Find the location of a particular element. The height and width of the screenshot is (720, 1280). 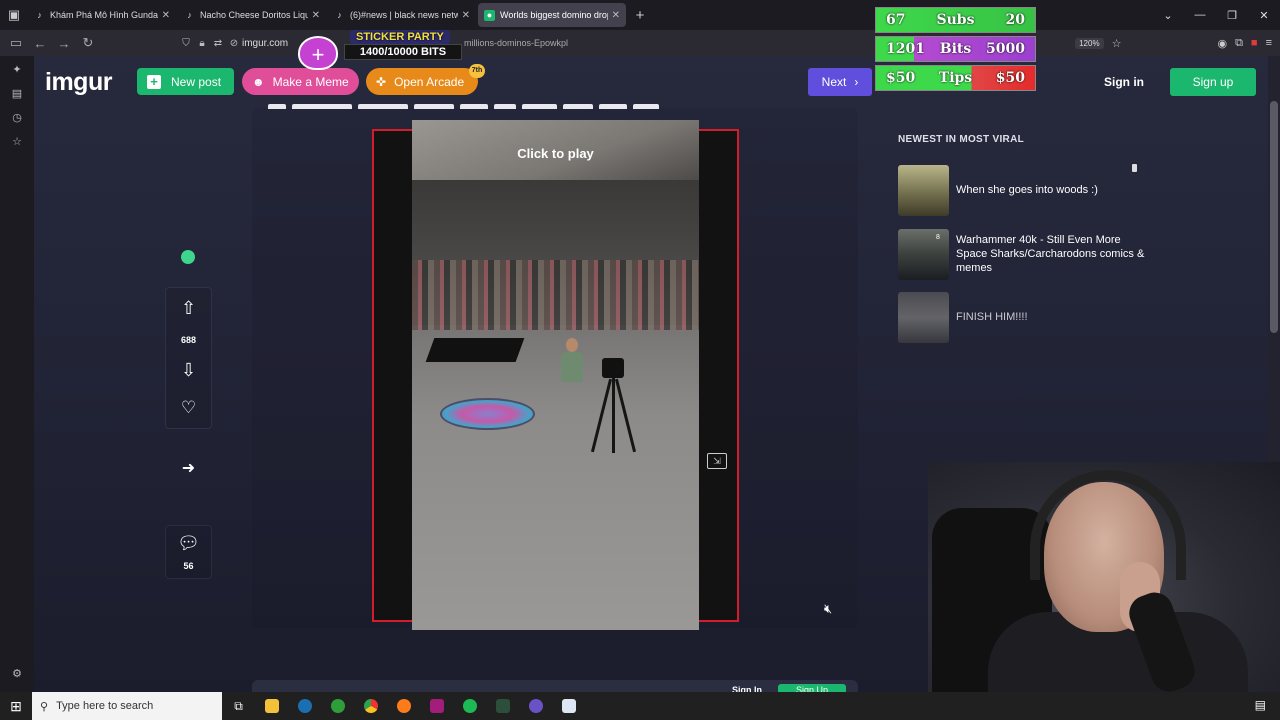

meme-face-icon: ☻ is located at coordinates (258, 81).